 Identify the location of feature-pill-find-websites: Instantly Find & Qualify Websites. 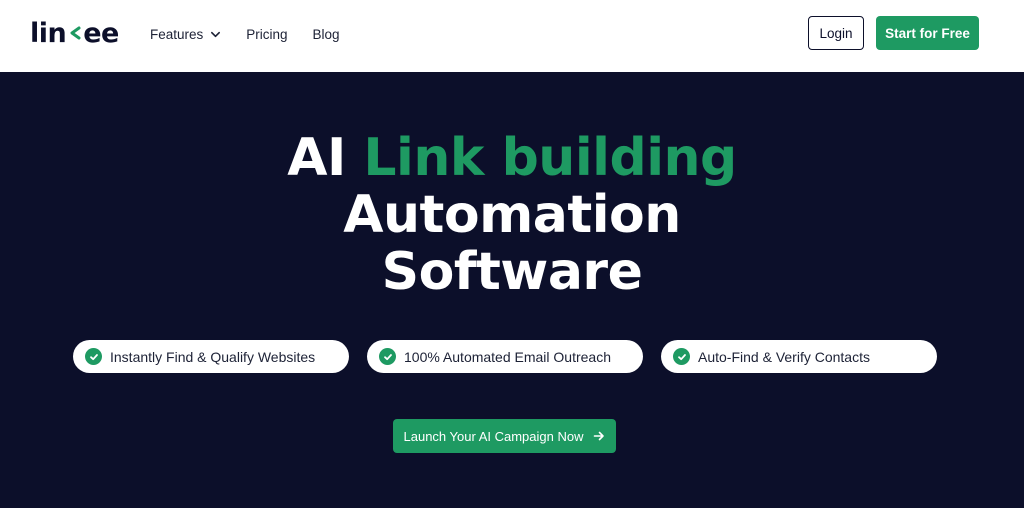
(211, 356).